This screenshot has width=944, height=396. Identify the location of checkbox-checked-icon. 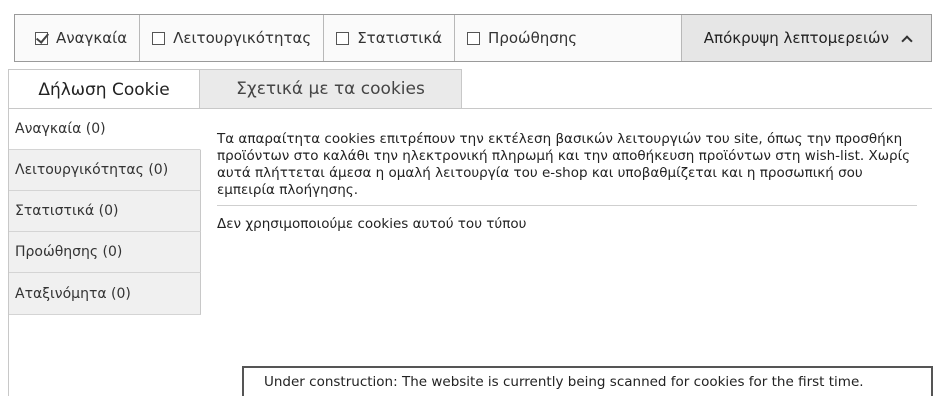
(41, 38).